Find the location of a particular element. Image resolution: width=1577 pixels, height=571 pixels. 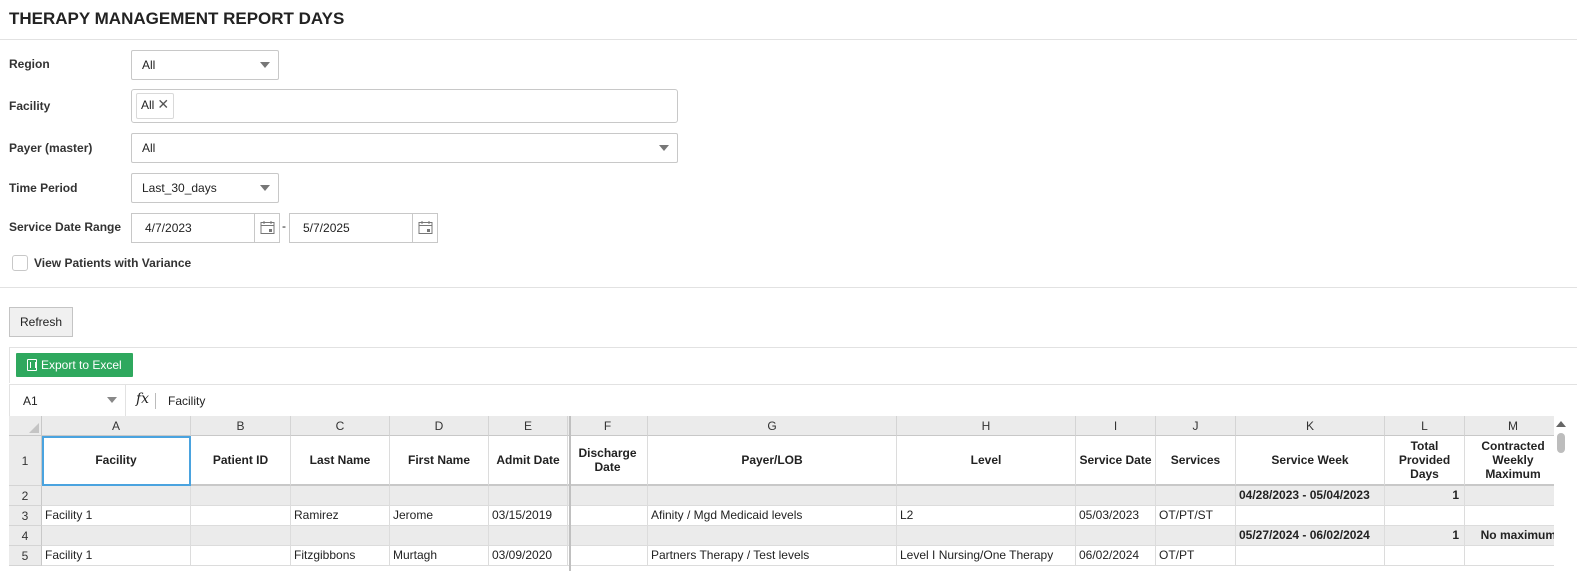

name-box-dropdown is located at coordinates (113, 400).